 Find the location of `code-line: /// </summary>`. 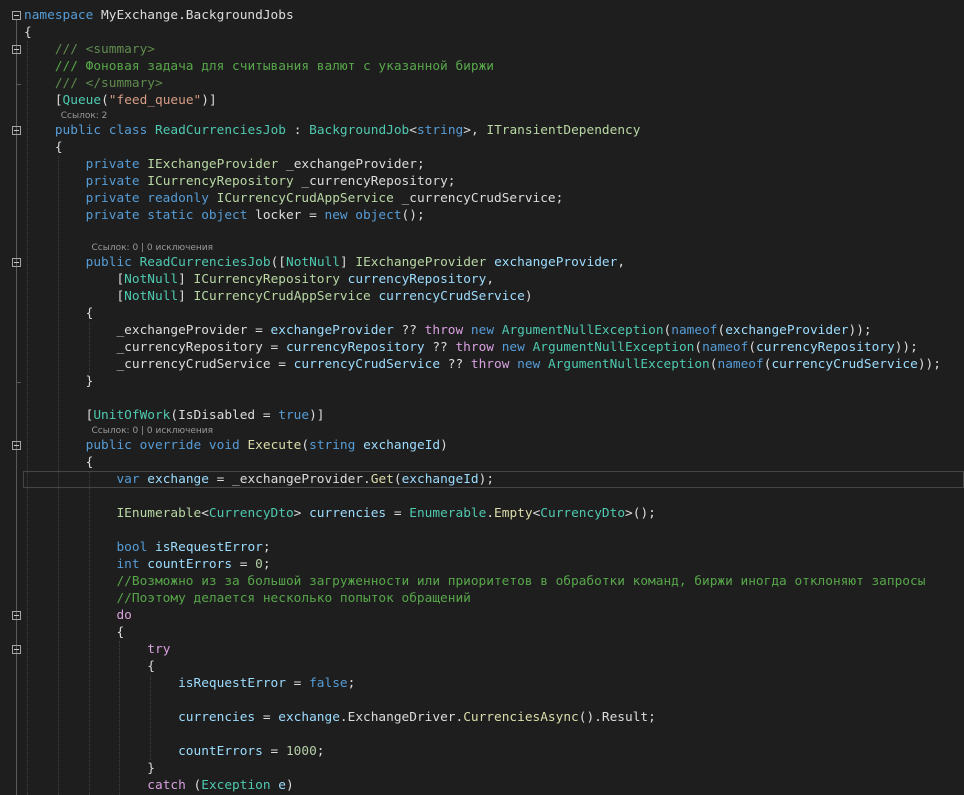

code-line: /// </summary> is located at coordinates (93, 83).